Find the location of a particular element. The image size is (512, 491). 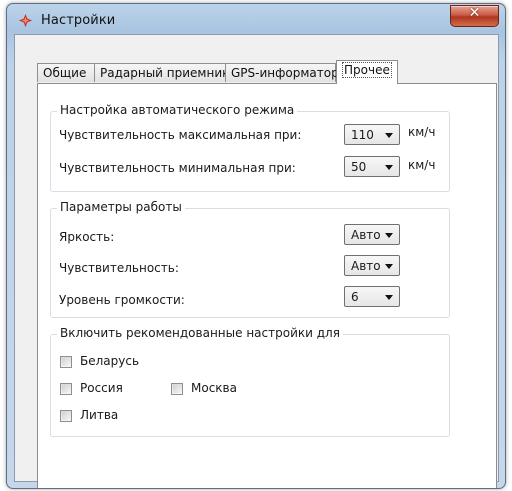

app-logo-icon is located at coordinates (25, 20).